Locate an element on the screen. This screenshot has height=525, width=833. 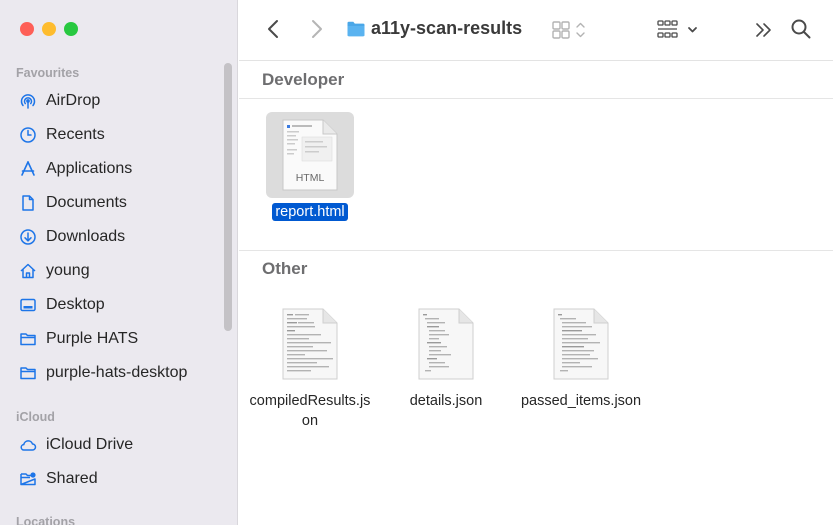
view-toggle-button is located at coordinates (569, 30).